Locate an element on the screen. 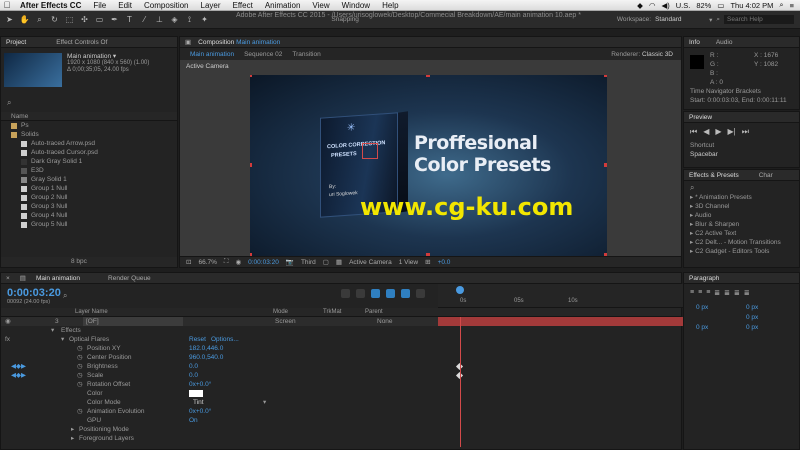 This screenshot has width=800, height=450. prev-frame-icon: ◀ is located at coordinates (706, 132).